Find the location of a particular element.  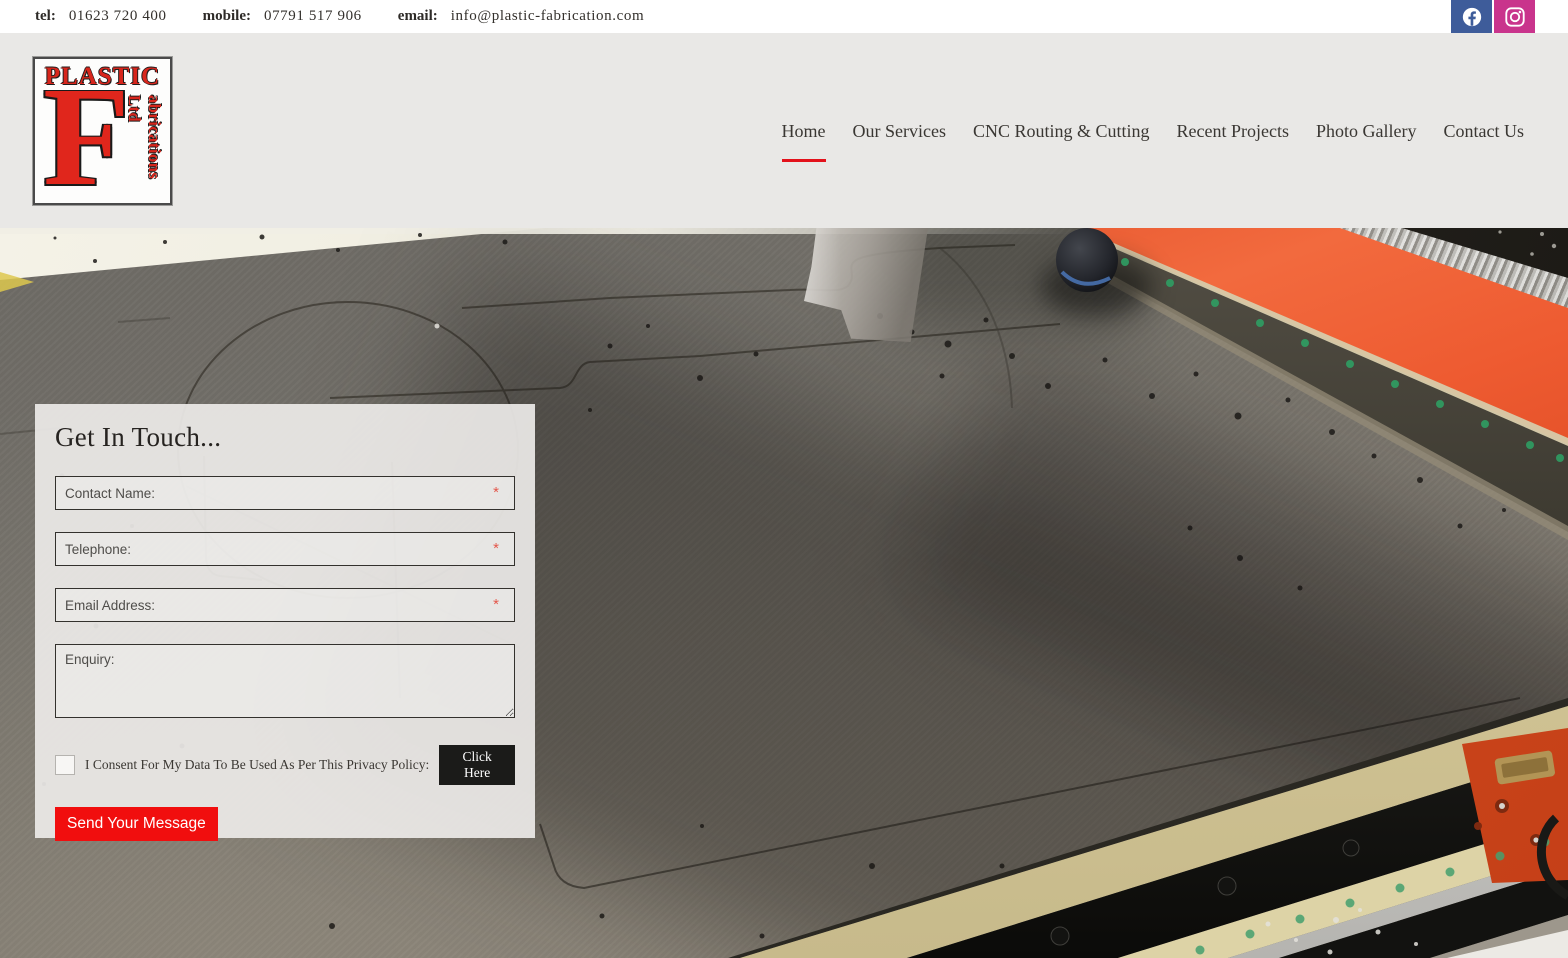

instagram-icon is located at coordinates (1514, 17).